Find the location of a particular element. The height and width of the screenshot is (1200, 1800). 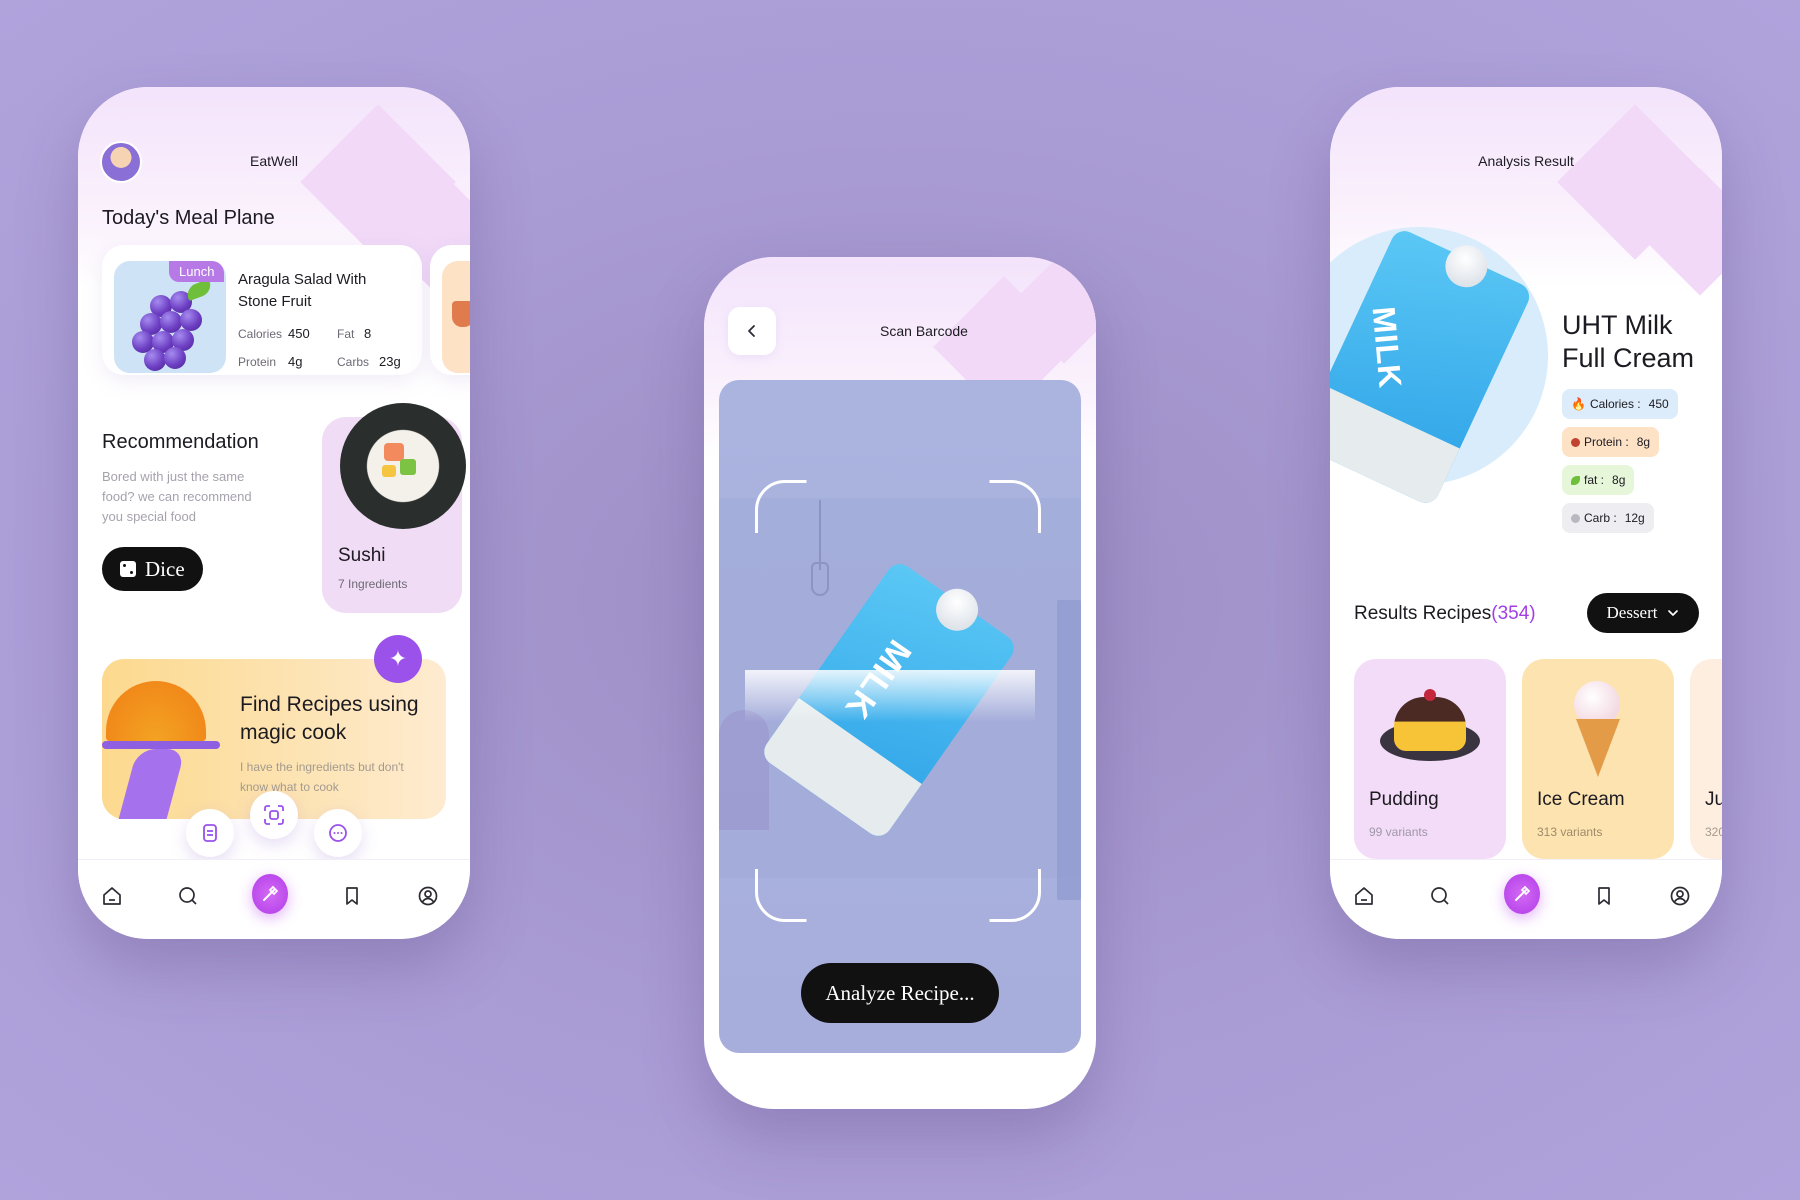

meat-icon is located at coordinates (1575, 442).